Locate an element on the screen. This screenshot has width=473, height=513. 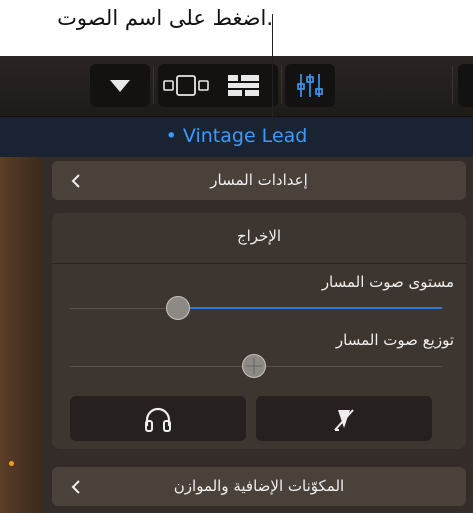
output-title: الإخراج is located at coordinates (259, 236).